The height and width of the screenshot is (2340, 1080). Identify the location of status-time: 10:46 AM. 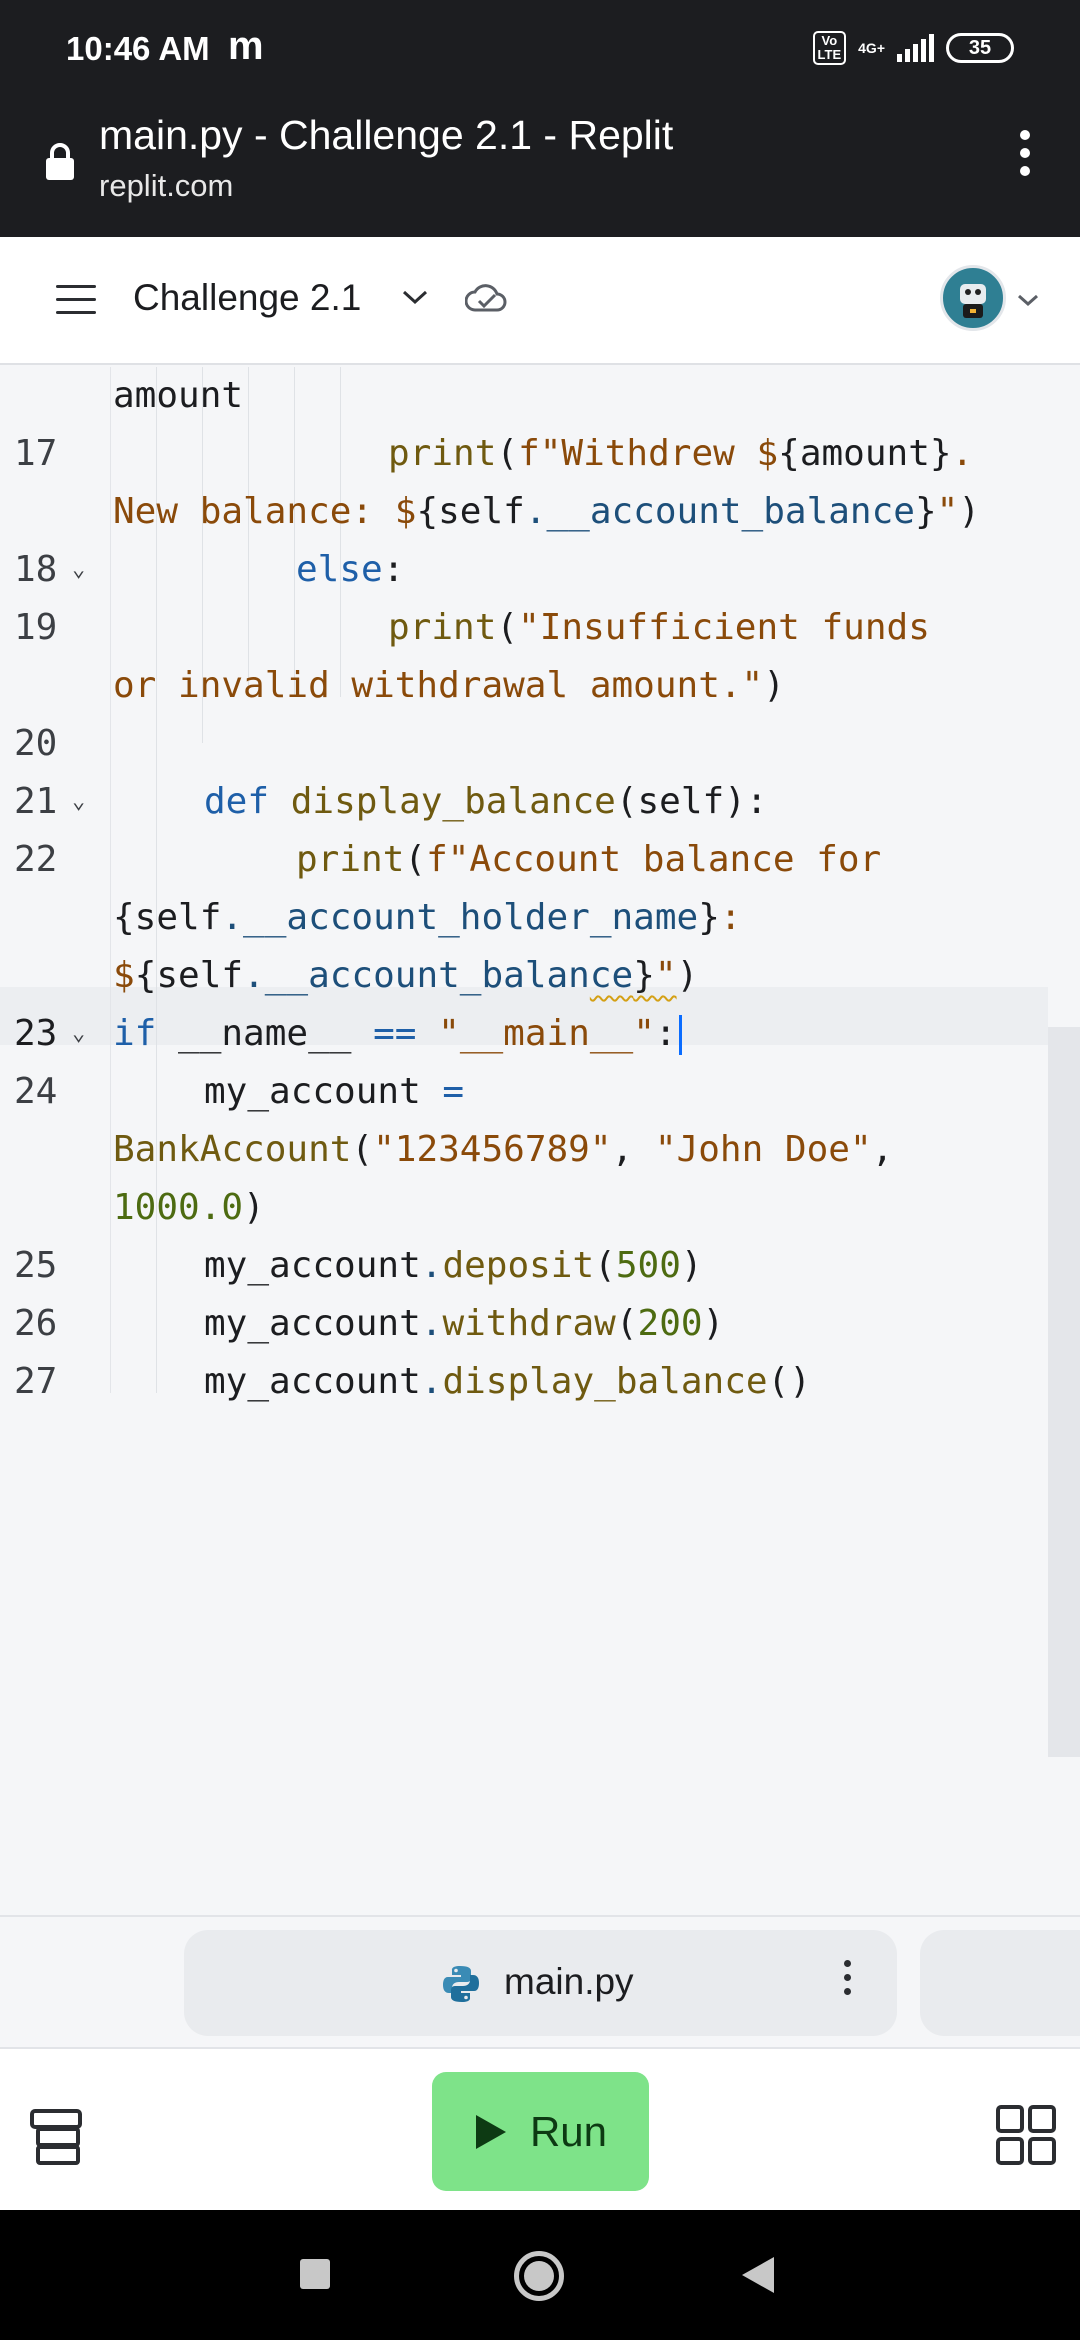
(138, 48).